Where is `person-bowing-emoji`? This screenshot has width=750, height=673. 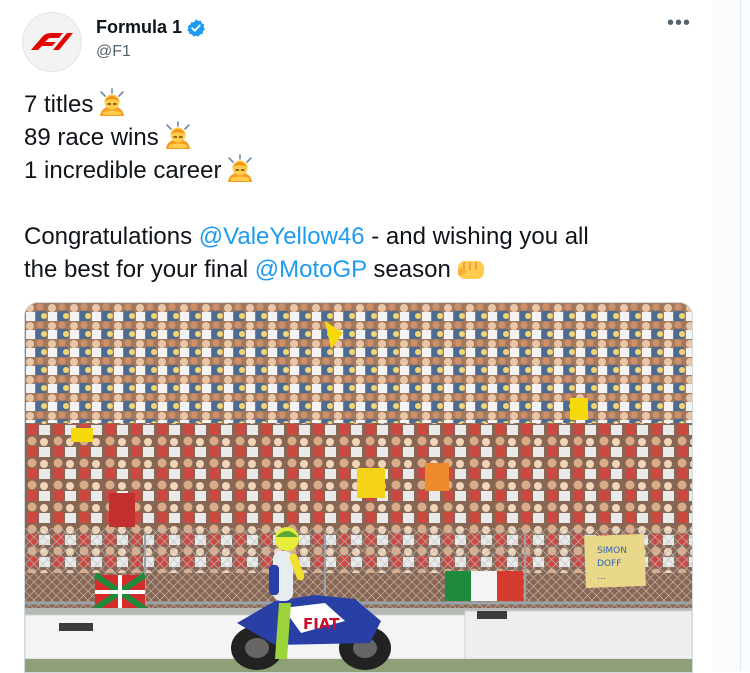 person-bowing-emoji is located at coordinates (240, 173).